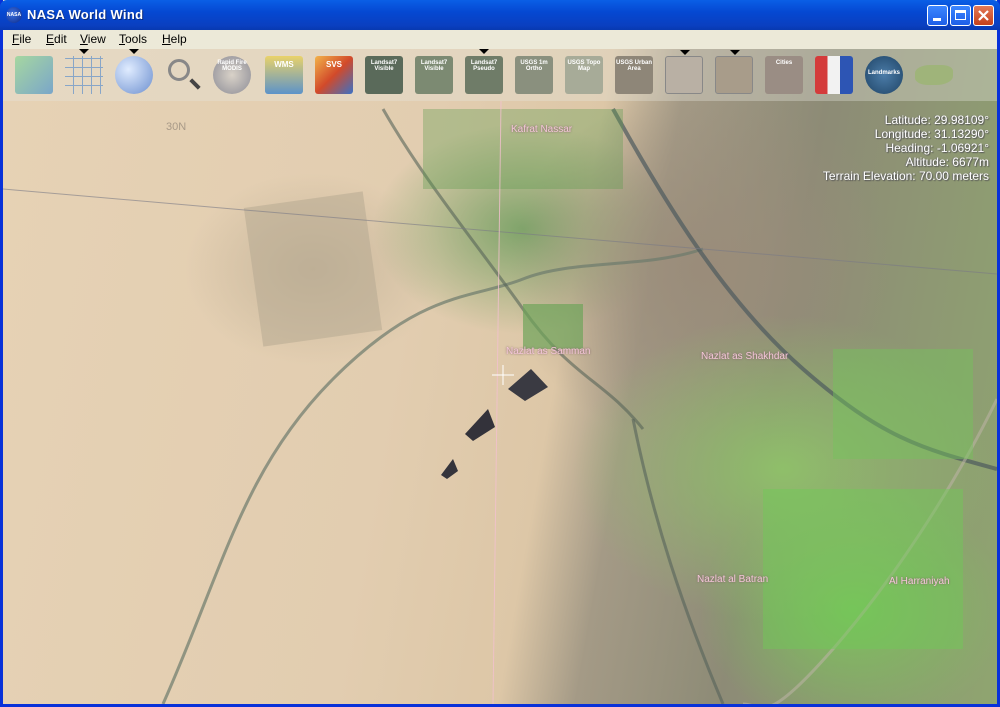 This screenshot has width=1000, height=707. Describe the element at coordinates (634, 75) in the screenshot. I see `usgs-urban-icon: USGS Urban Area` at that location.